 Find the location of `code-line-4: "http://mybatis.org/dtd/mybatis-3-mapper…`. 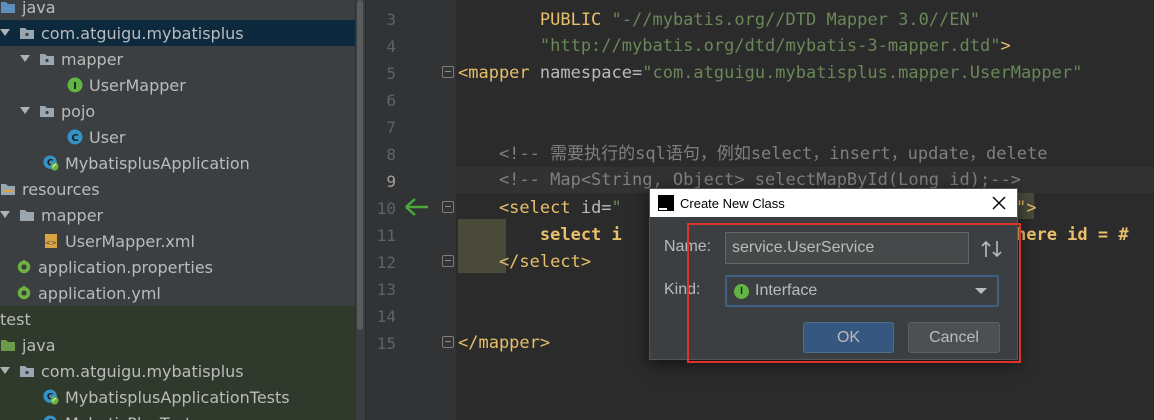

code-line-4: "http://mybatis.org/dtd/mybatis-3-mapper… is located at coordinates (734, 46).